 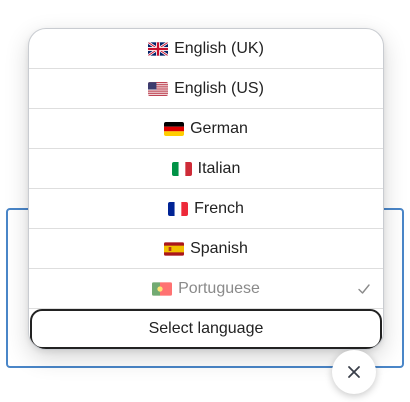 I want to click on language-option-english-uk: English (UK), so click(x=206, y=49).